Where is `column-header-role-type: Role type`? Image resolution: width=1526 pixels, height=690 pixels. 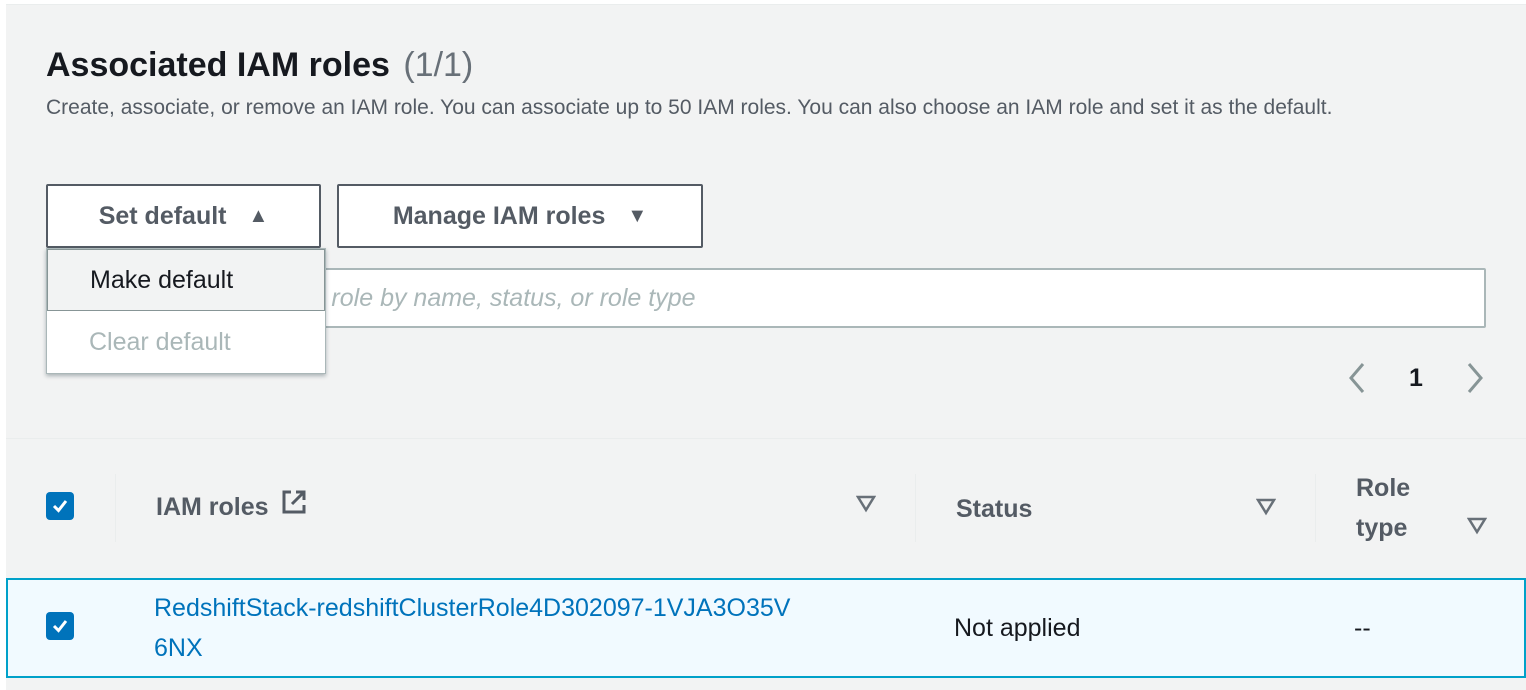
column-header-role-type: Role type is located at coordinates (1396, 508).